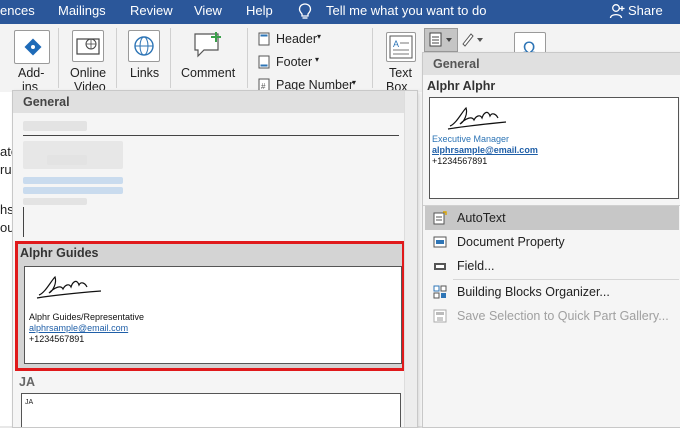 This screenshot has width=680, height=428. I want to click on tab-view: View, so click(208, 10).